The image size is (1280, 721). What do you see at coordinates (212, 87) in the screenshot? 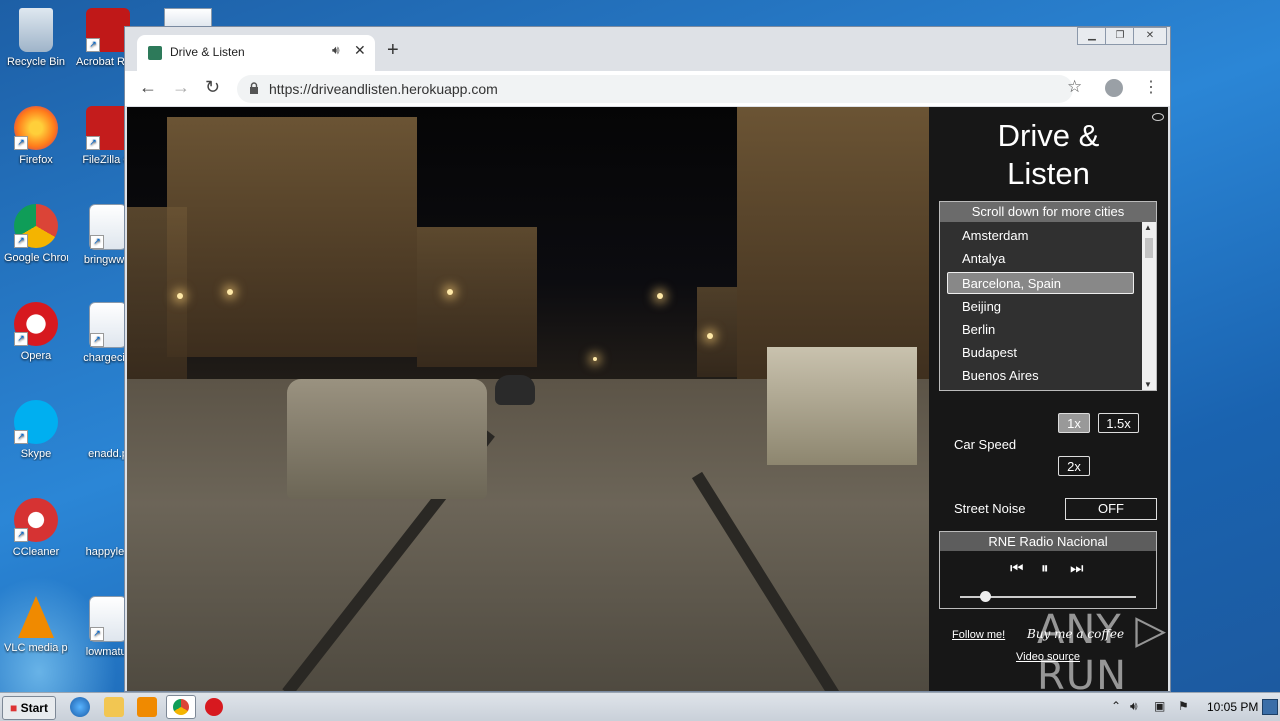
I see `reload-icon: ↻` at bounding box center [212, 87].